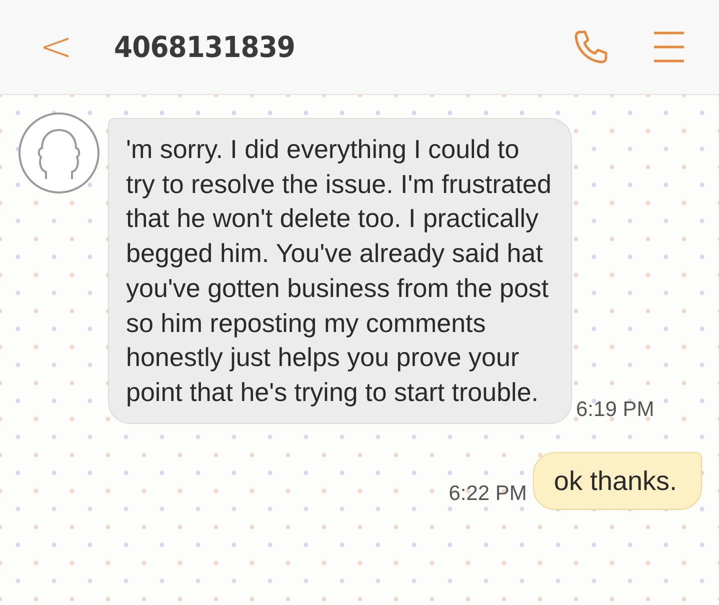  I want to click on contact-title: 4068131839, so click(205, 47).